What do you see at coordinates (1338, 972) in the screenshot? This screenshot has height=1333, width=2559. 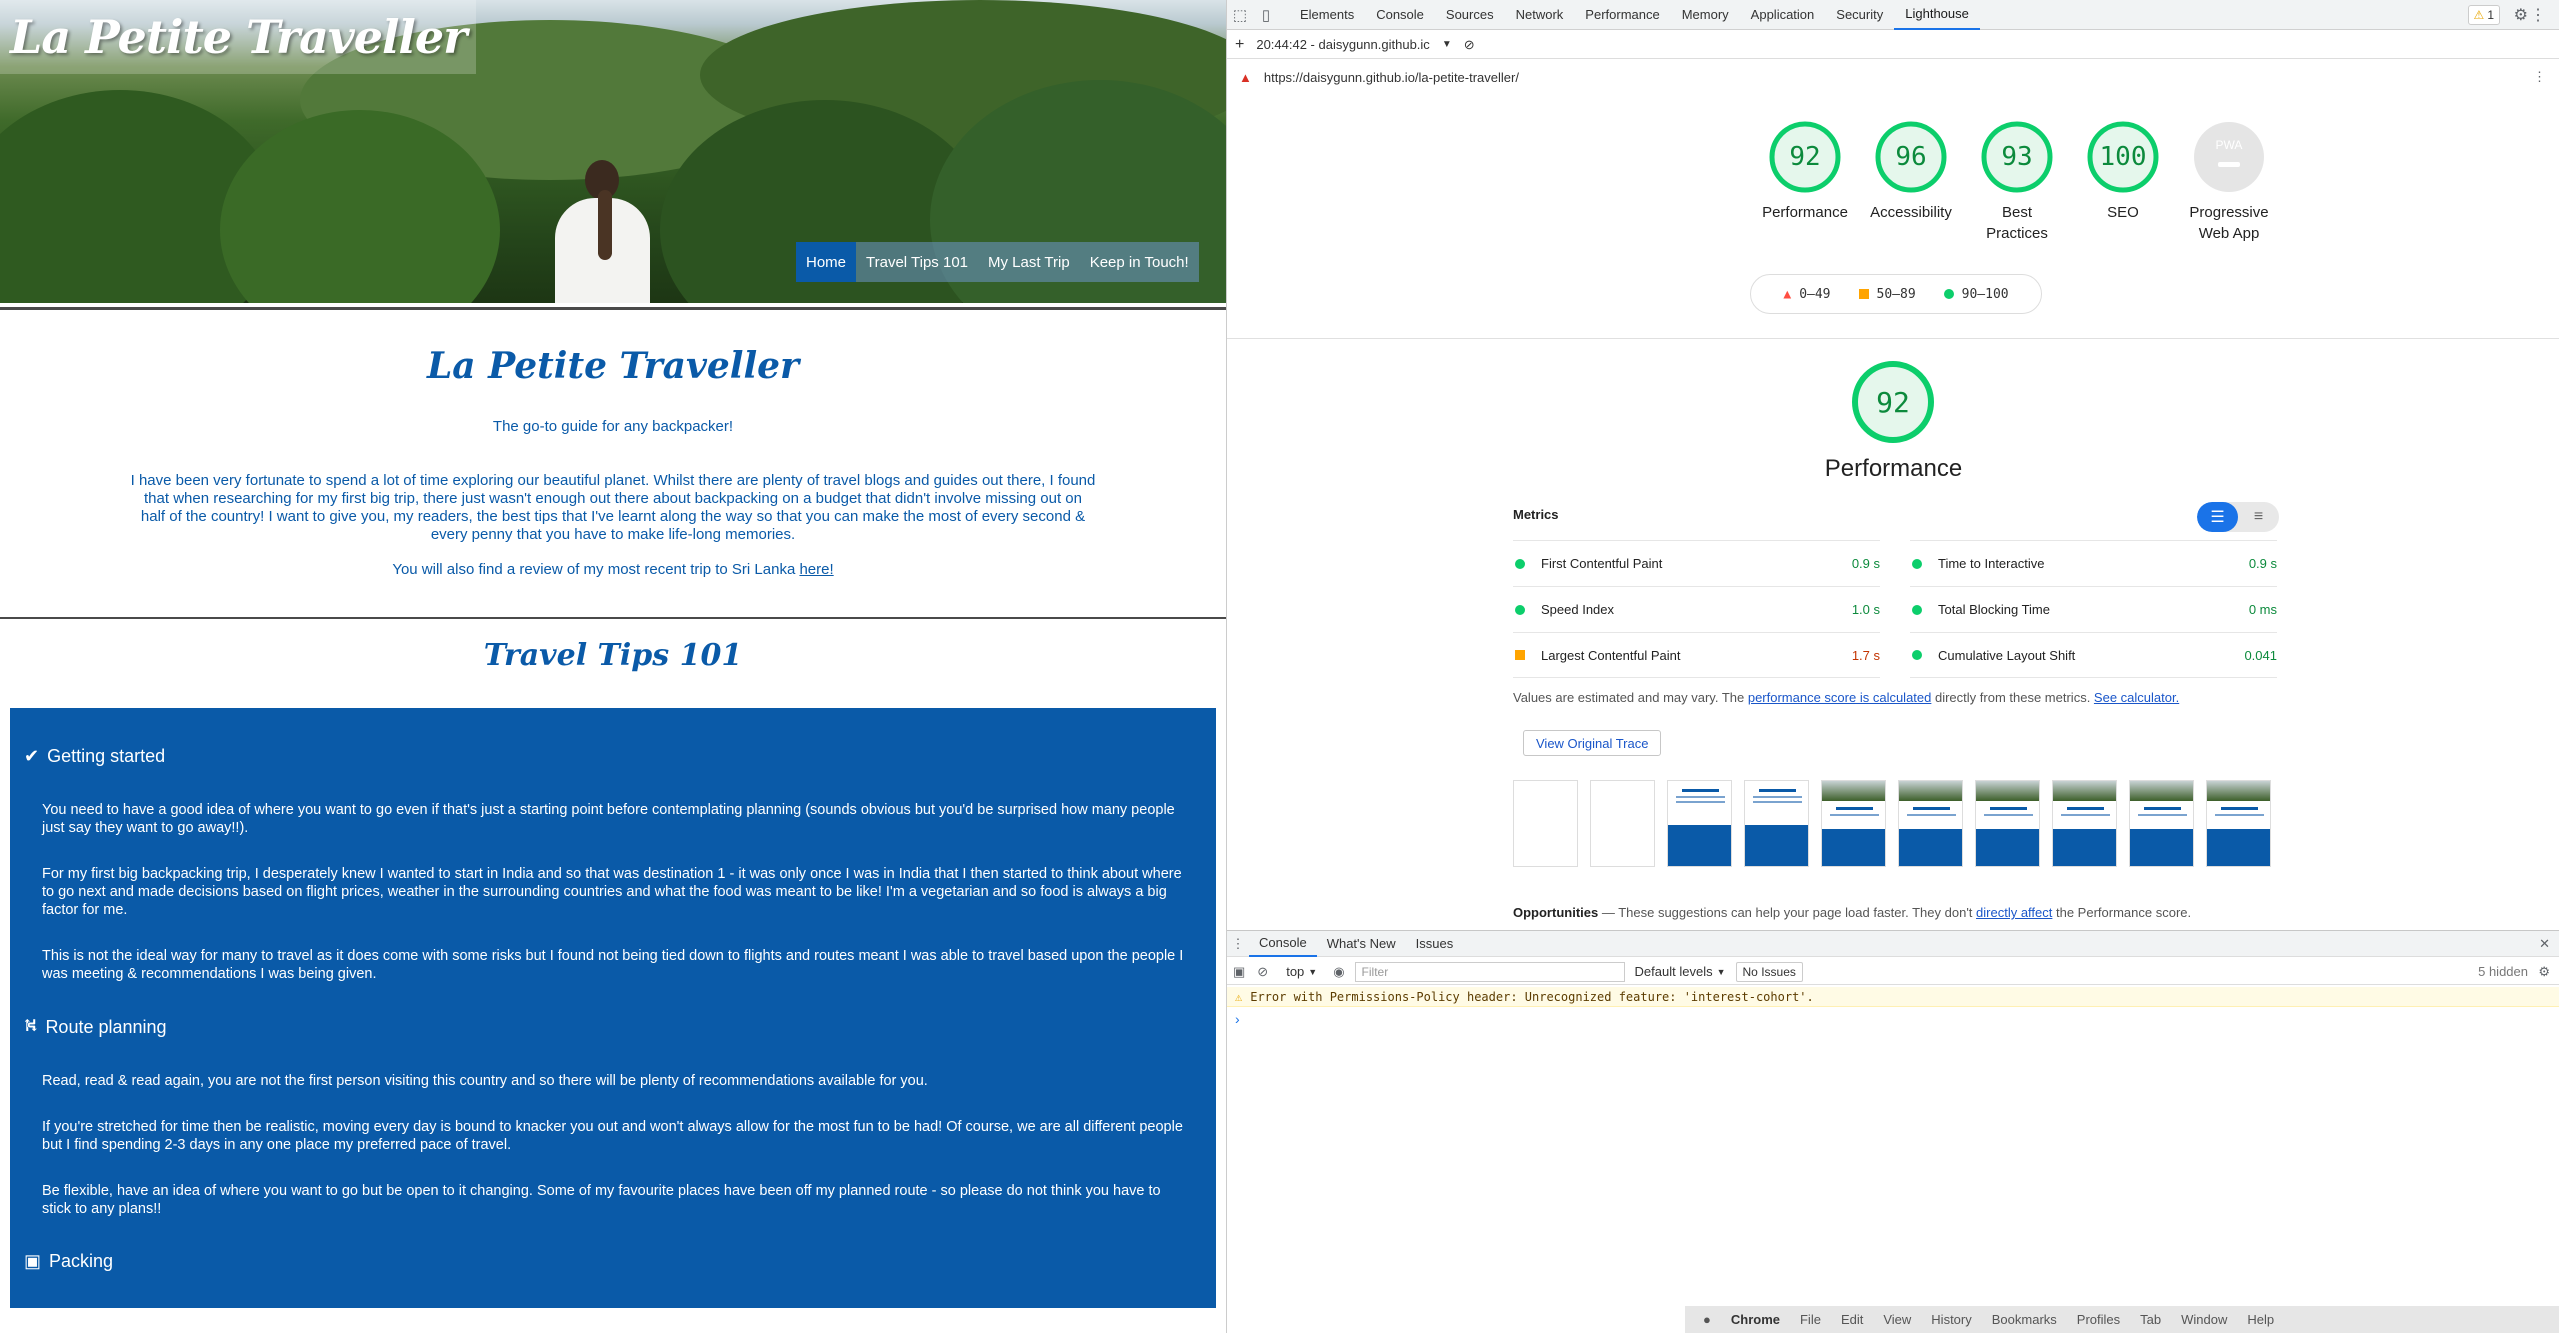 I see `eye-icon: ◉` at bounding box center [1338, 972].